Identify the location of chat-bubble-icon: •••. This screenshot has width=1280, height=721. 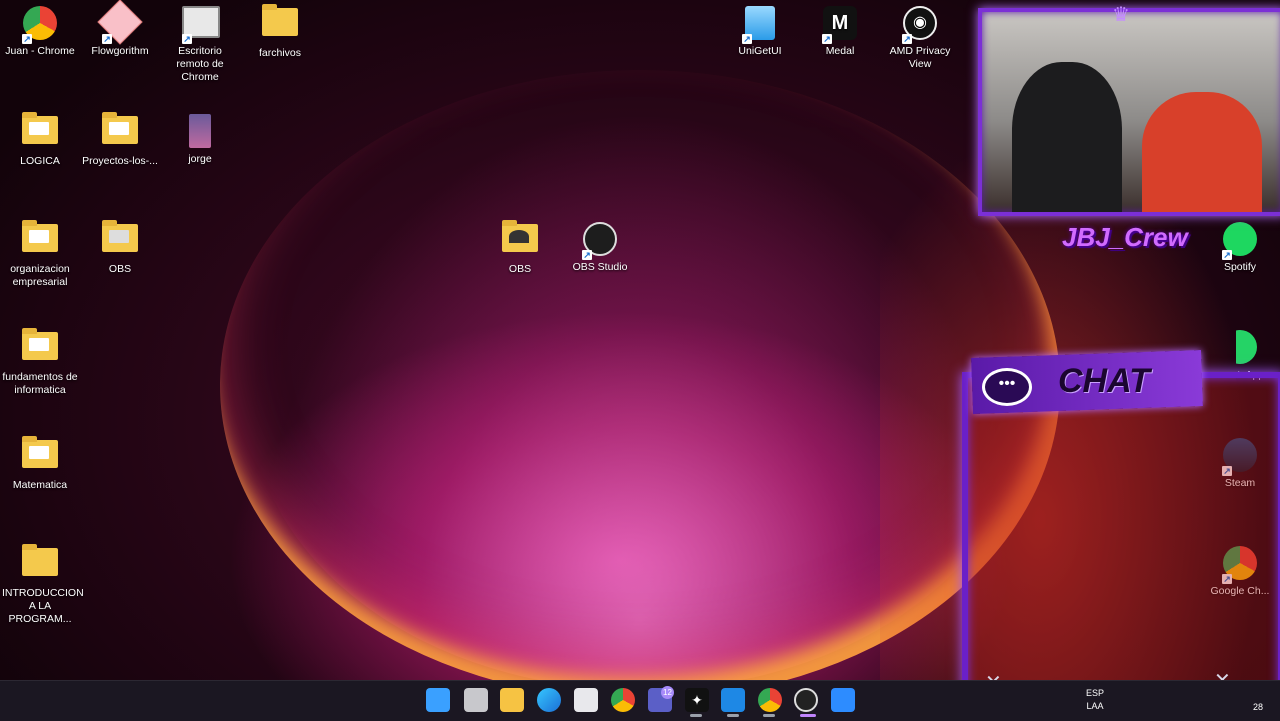
(1007, 387).